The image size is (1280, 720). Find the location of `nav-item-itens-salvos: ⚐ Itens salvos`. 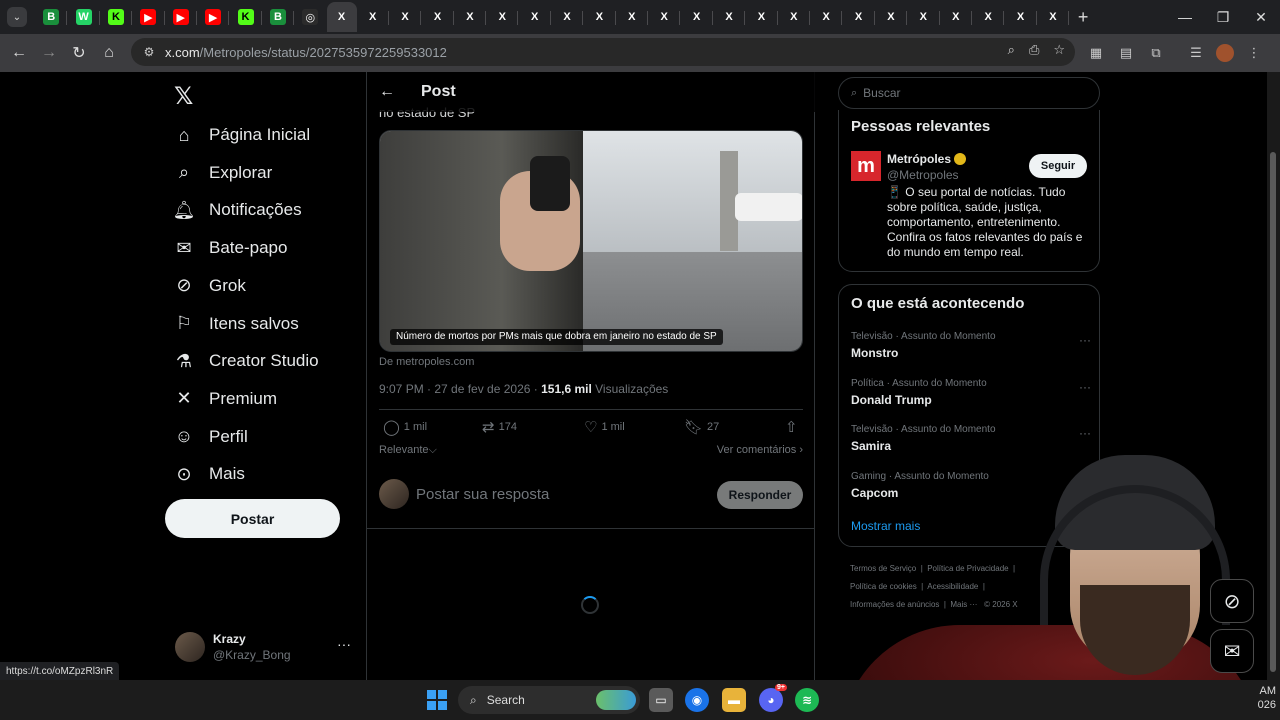

nav-item-itens-salvos: ⚐ Itens salvos is located at coordinates (236, 324).